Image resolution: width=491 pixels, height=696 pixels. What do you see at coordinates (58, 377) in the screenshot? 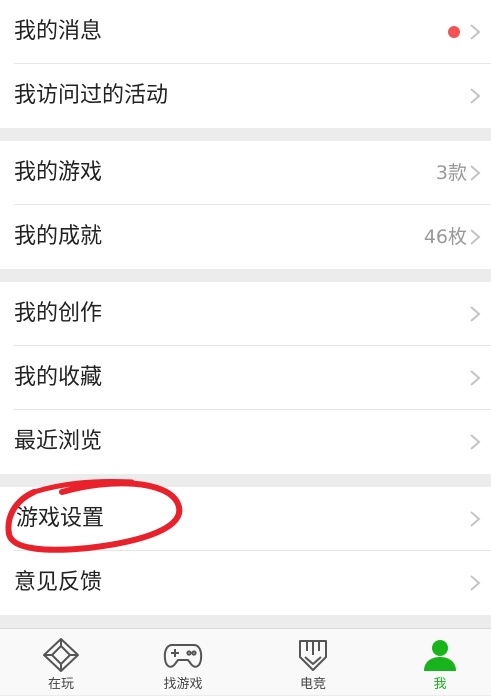
I see `menu-item-label: 我的收藏` at bounding box center [58, 377].